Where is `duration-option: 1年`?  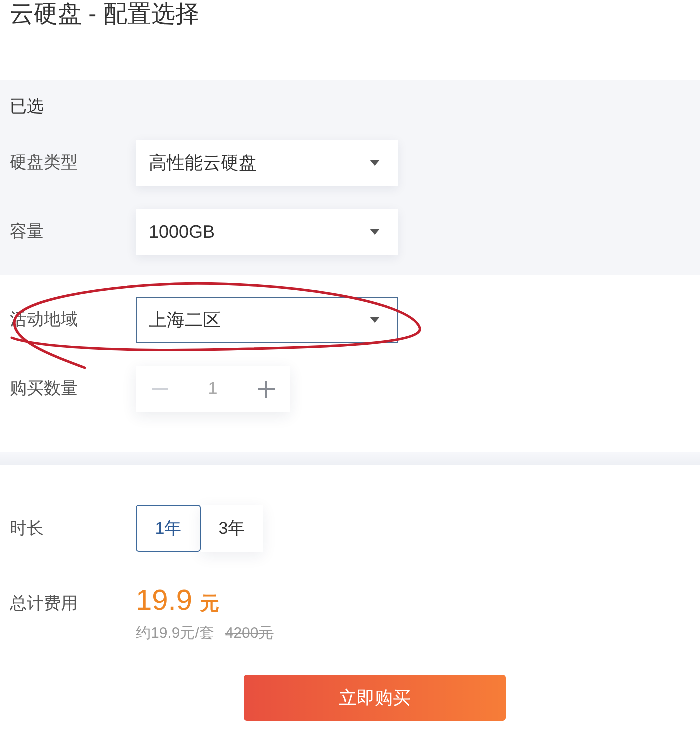 duration-option: 1年 is located at coordinates (168, 528).